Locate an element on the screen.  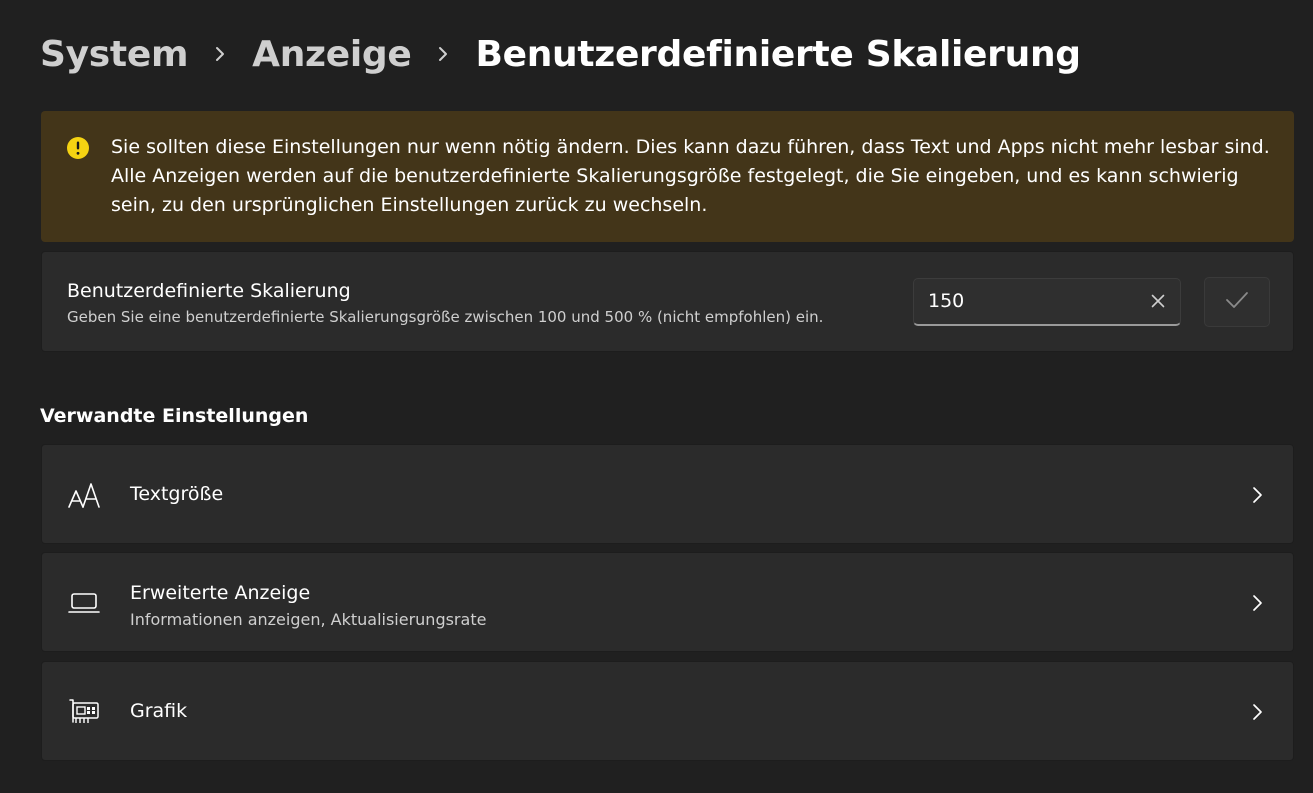
scaling-input-box is located at coordinates (1047, 302).